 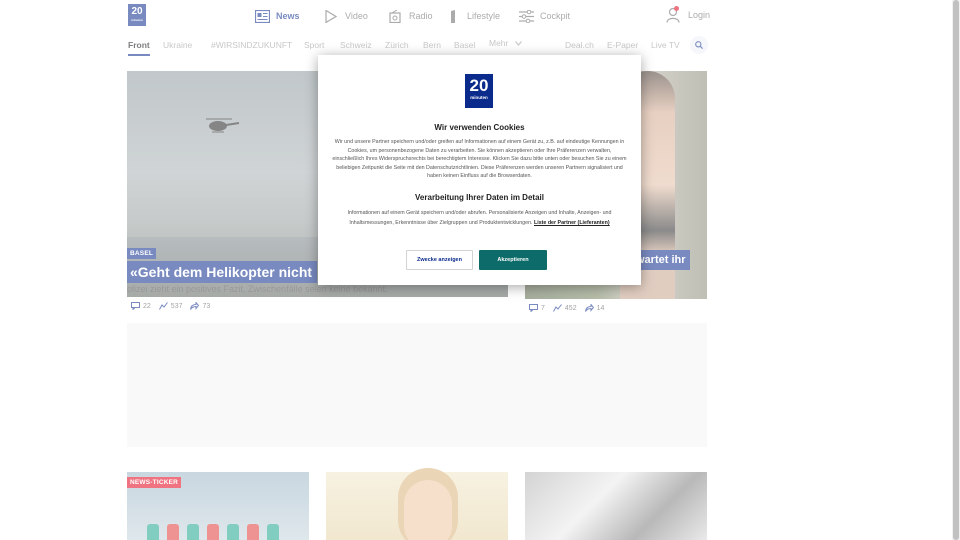 What do you see at coordinates (572, 223) in the screenshot?
I see `partners-list-link: Liste der Partner (Lieferanten)` at bounding box center [572, 223].